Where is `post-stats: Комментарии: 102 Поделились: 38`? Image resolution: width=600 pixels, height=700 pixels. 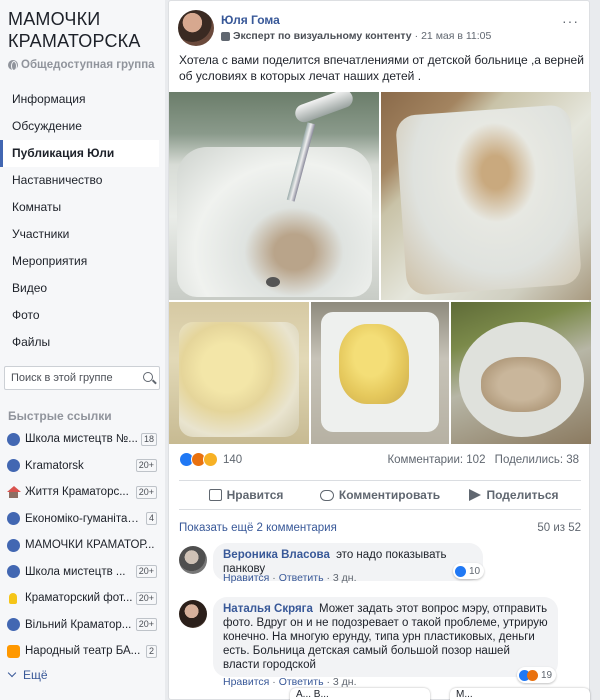 post-stats: Комментарии: 102 Поделились: 38 is located at coordinates (480, 460).